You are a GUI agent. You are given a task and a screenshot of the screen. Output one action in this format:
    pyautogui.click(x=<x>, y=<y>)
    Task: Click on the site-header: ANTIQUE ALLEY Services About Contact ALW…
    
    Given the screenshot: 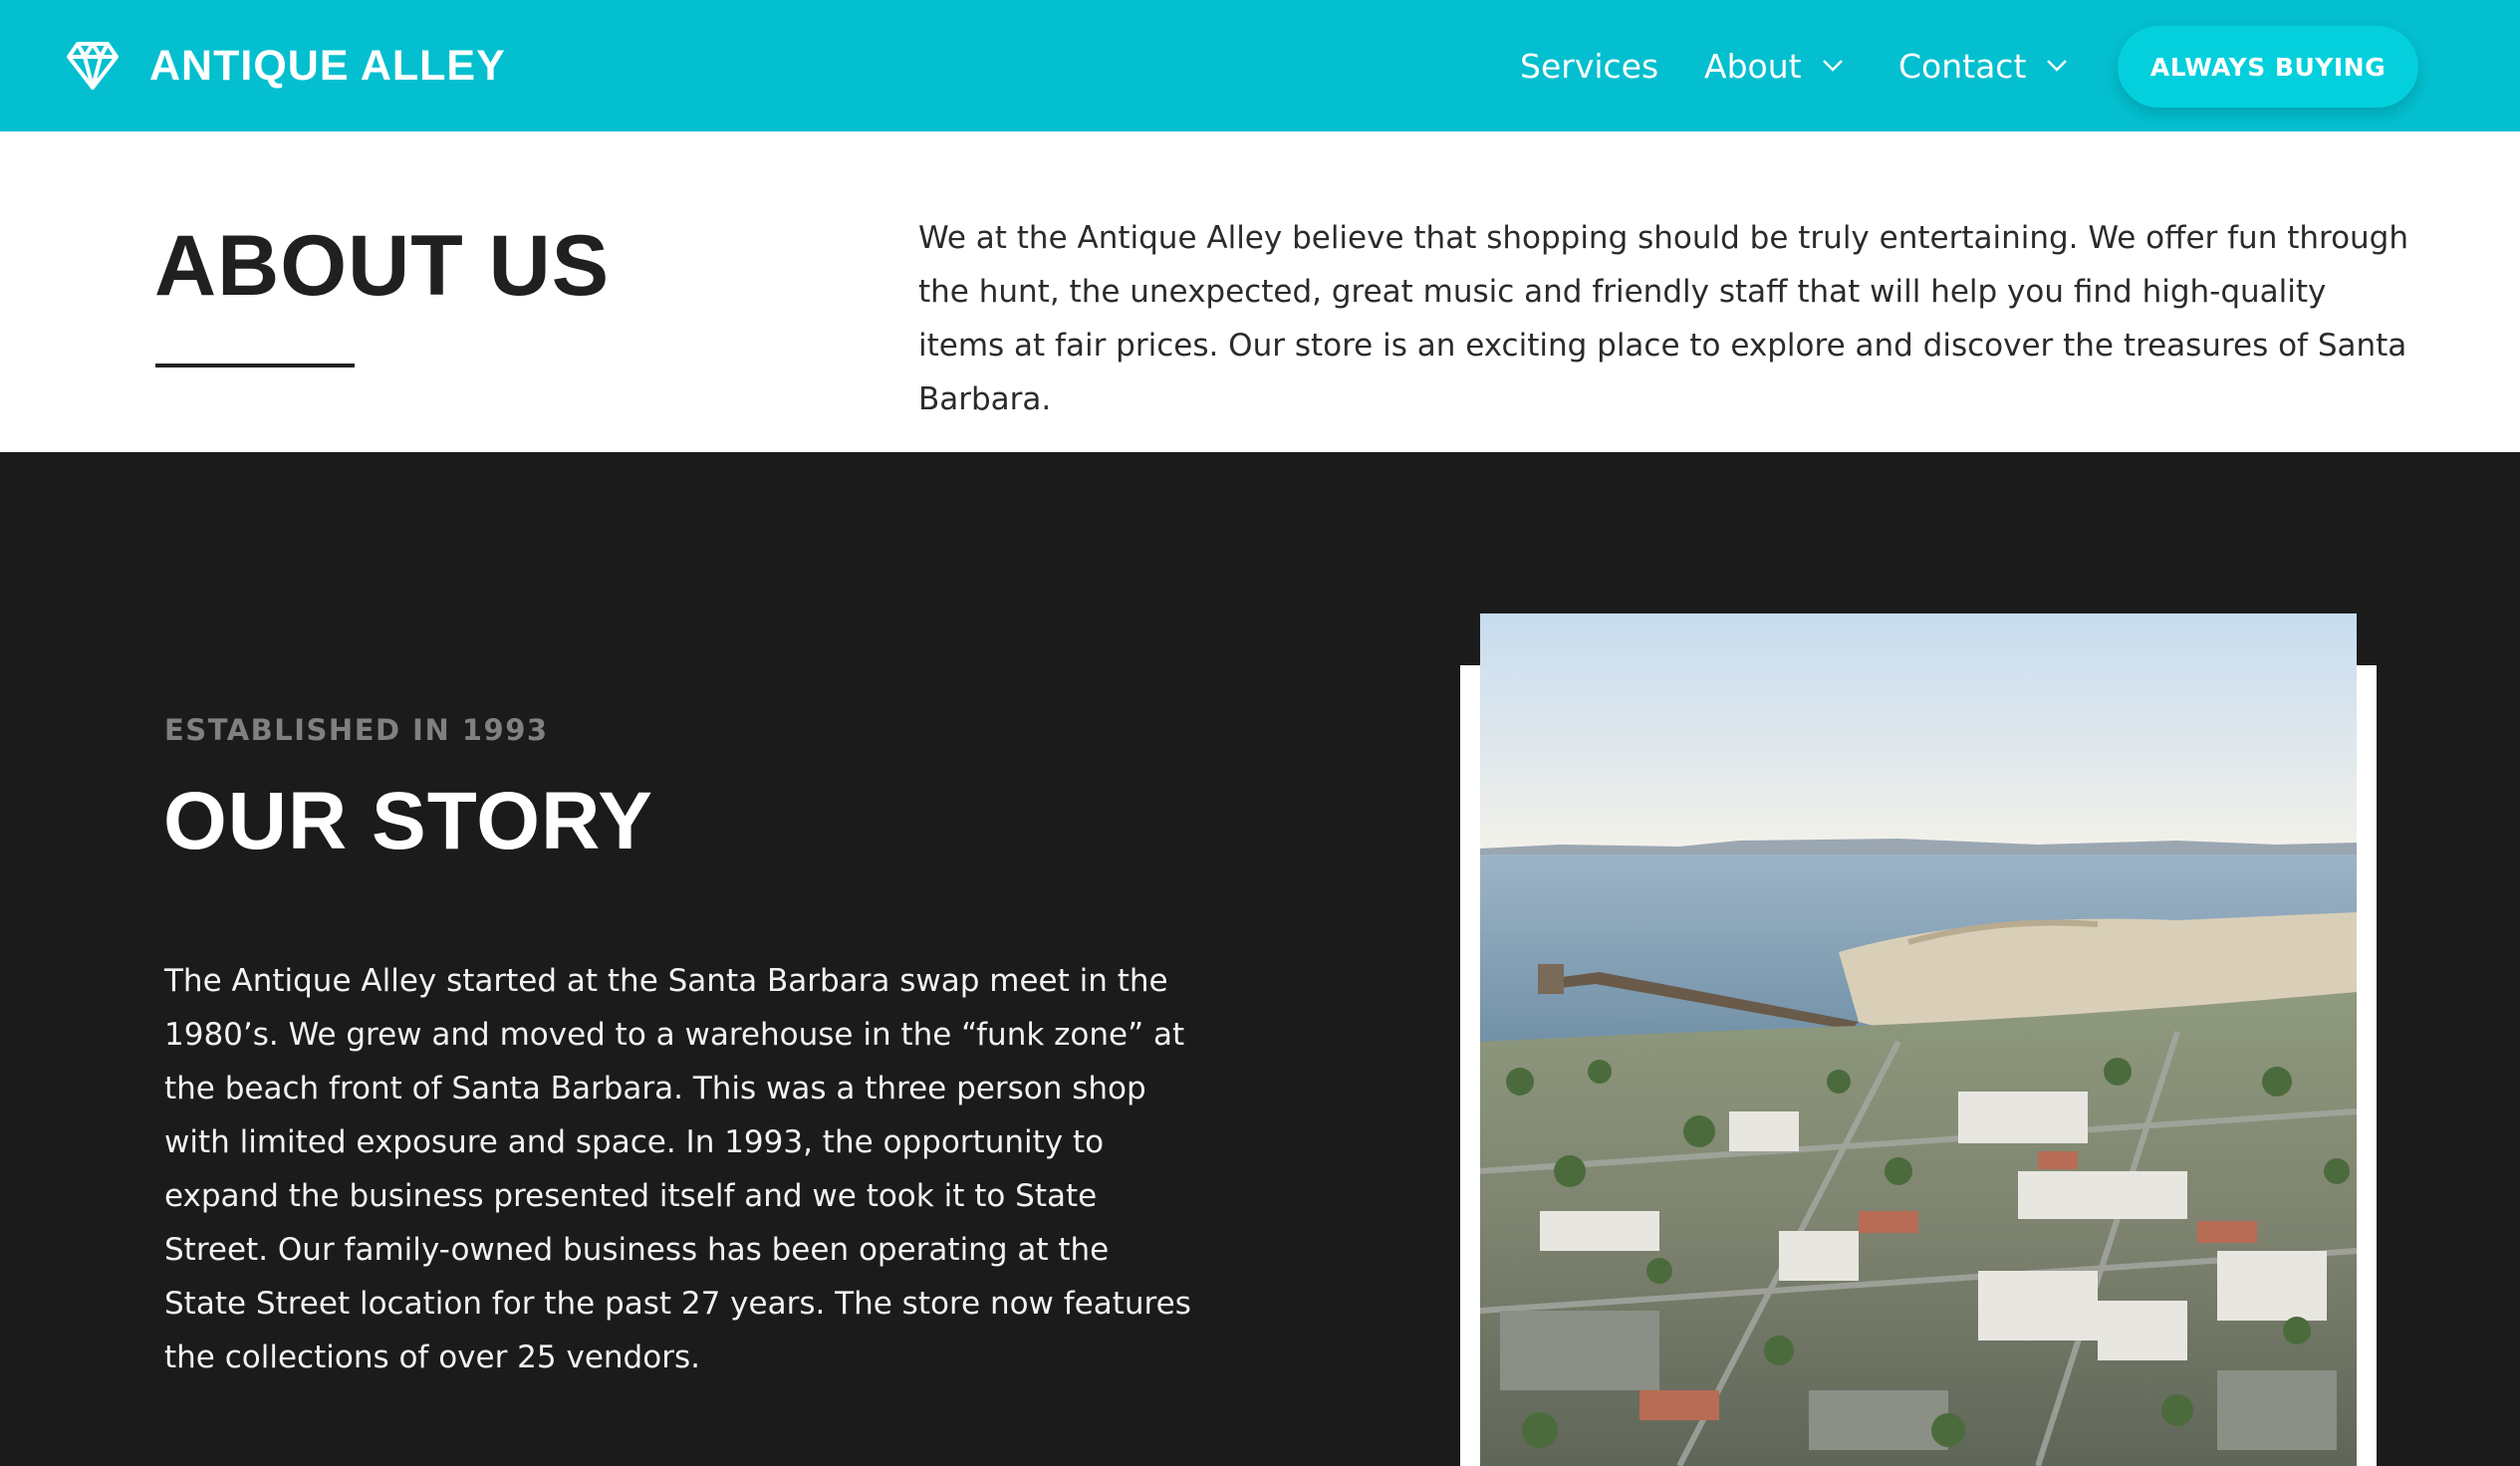 What is the action you would take?
    pyautogui.click(x=1260, y=65)
    